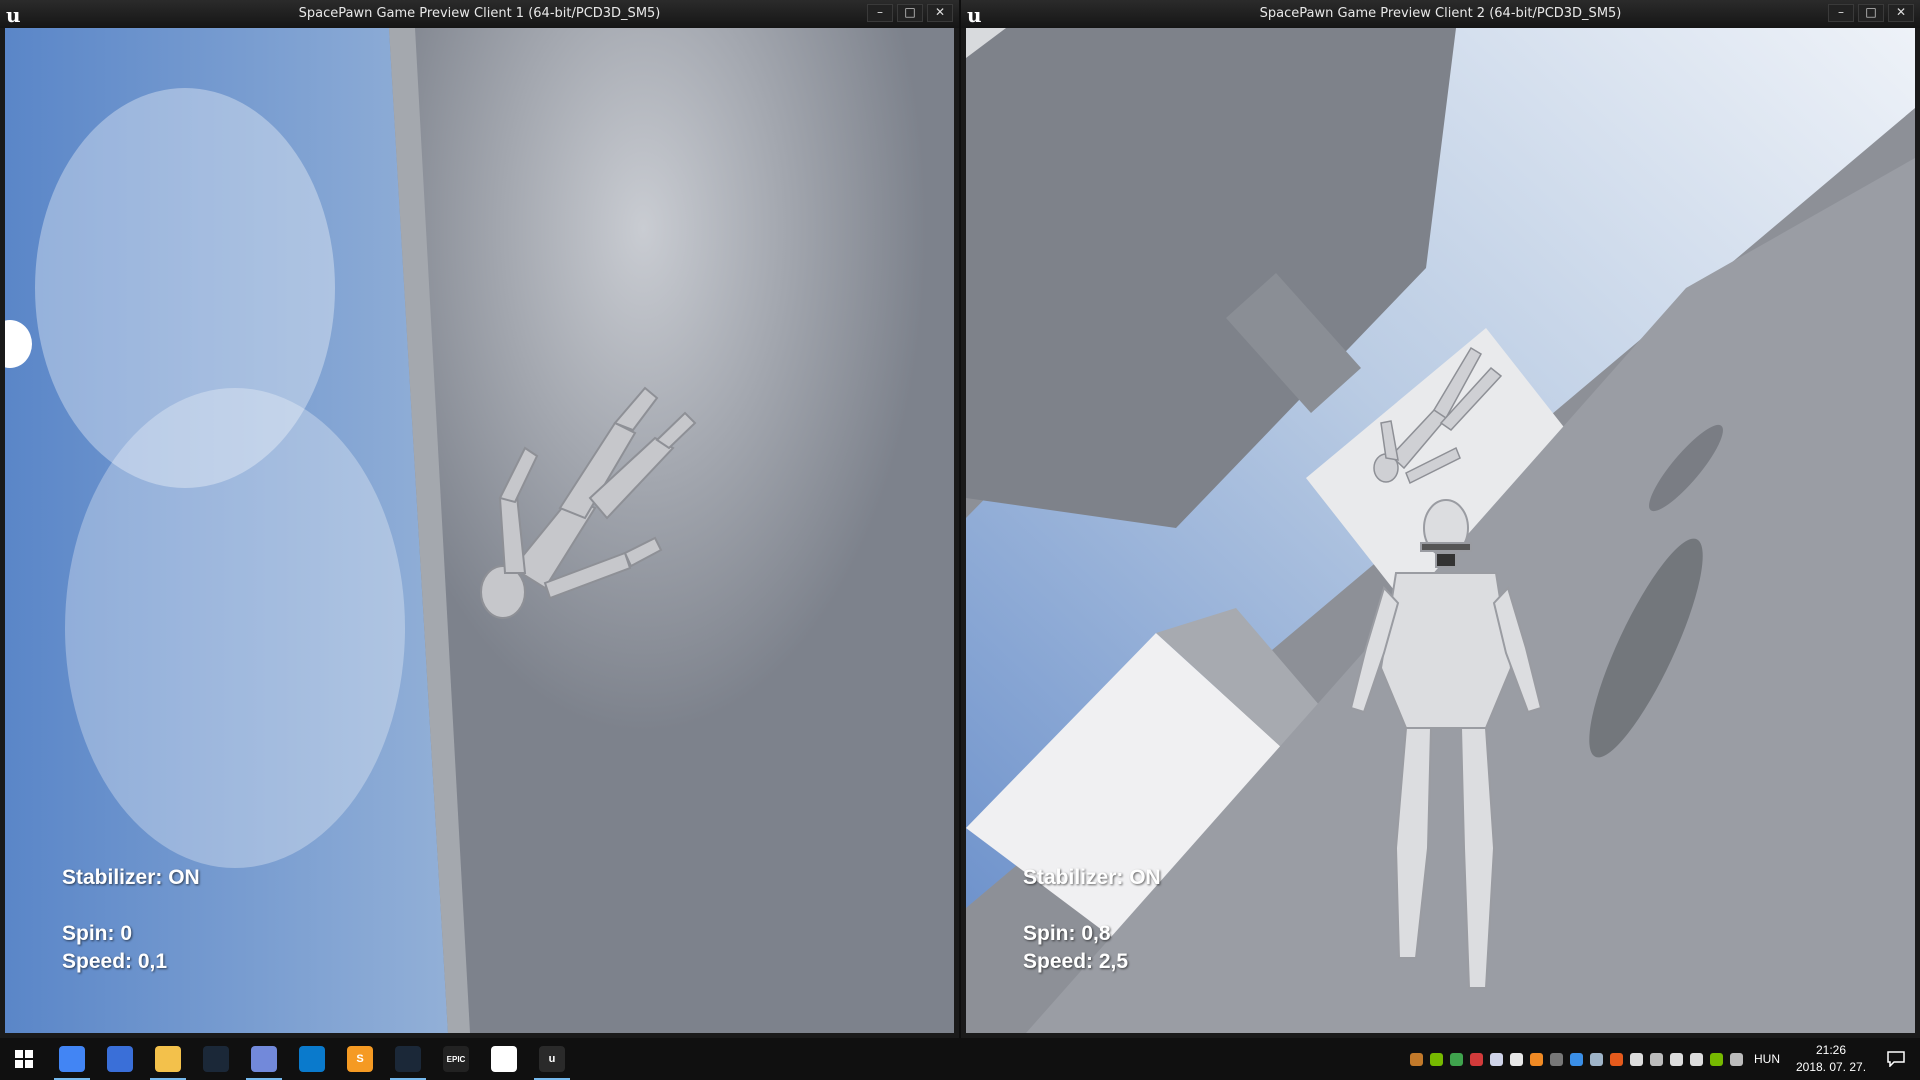 The height and width of the screenshot is (1080, 1920). I want to click on sublime-text-icon: S, so click(360, 1059).